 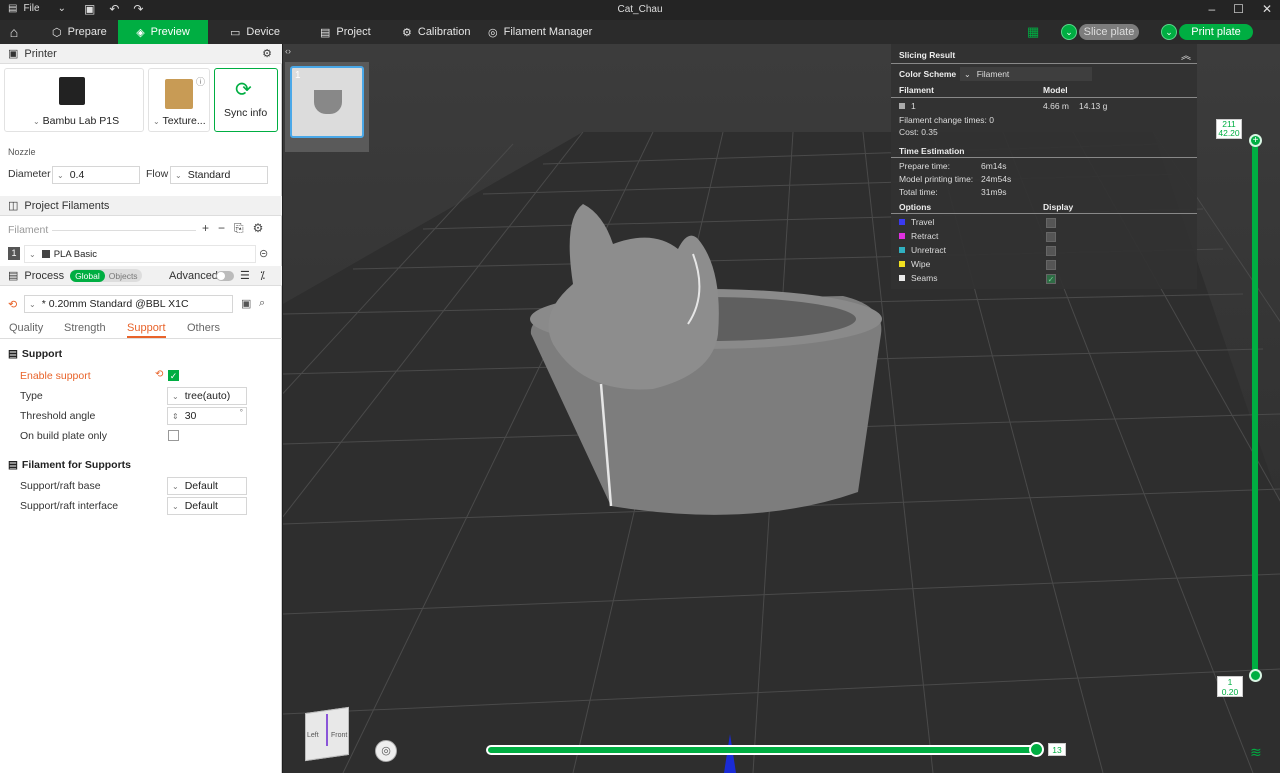 I want to click on collapse-panel-icon: ‹›, so click(x=288, y=51).